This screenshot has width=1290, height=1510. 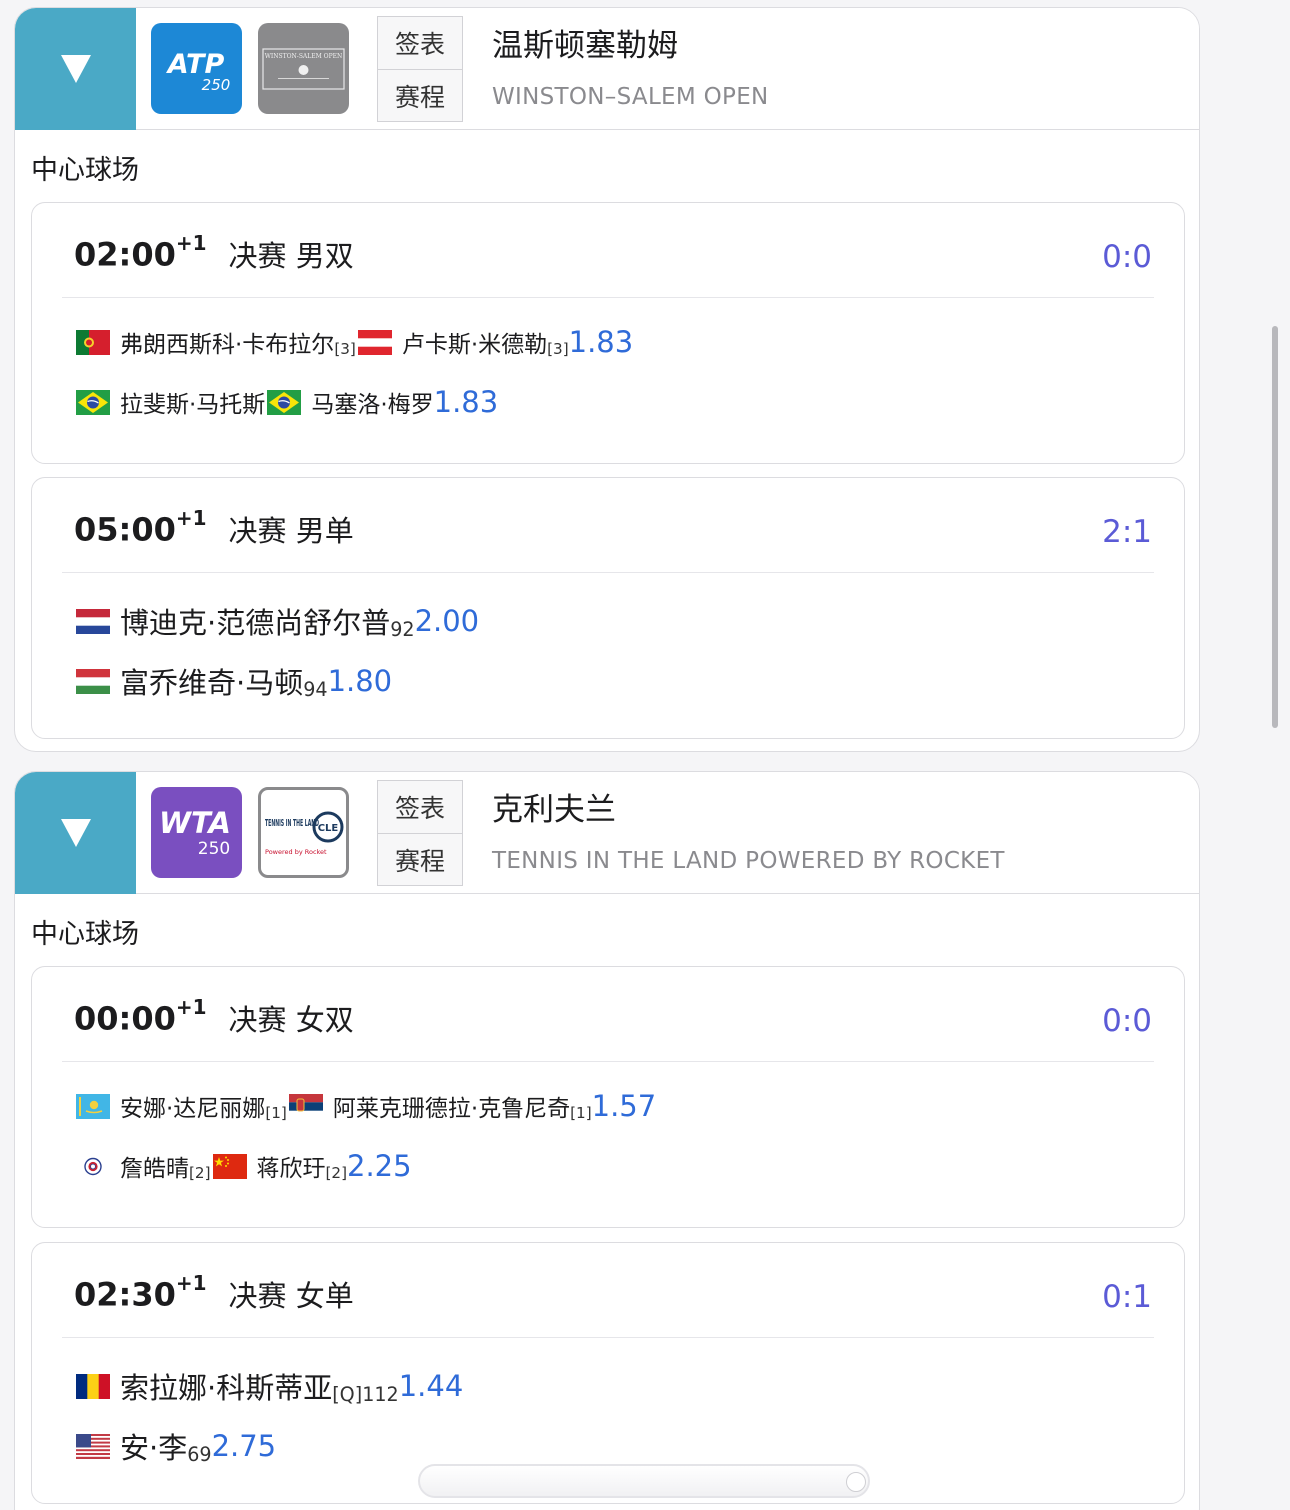 What do you see at coordinates (624, 1106) in the screenshot?
I see `betting-odds: 1.57` at bounding box center [624, 1106].